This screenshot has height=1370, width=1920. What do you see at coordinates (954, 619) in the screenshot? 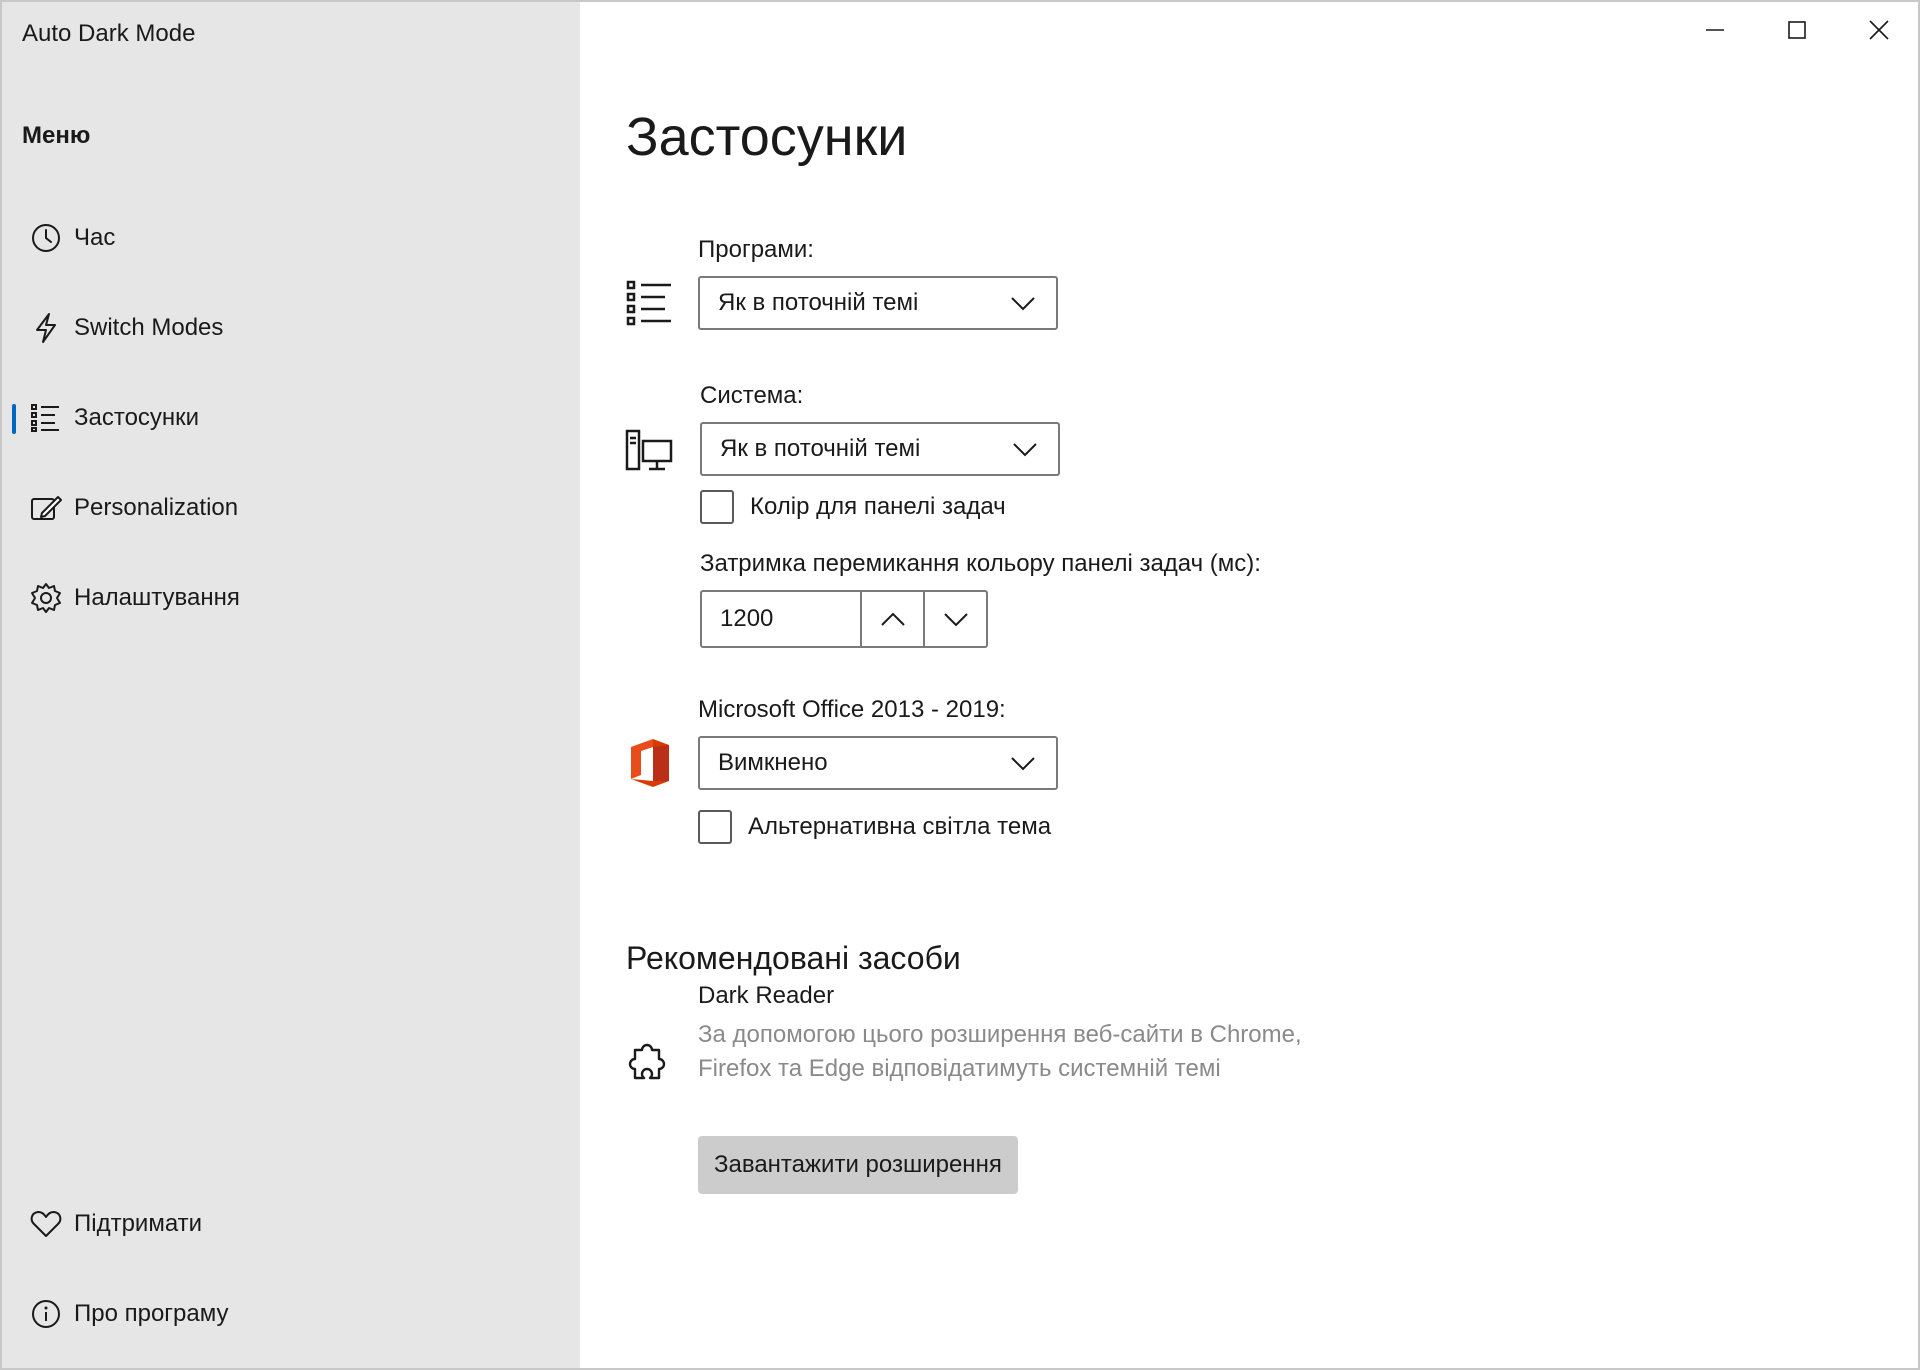
I see `decrement-button` at bounding box center [954, 619].